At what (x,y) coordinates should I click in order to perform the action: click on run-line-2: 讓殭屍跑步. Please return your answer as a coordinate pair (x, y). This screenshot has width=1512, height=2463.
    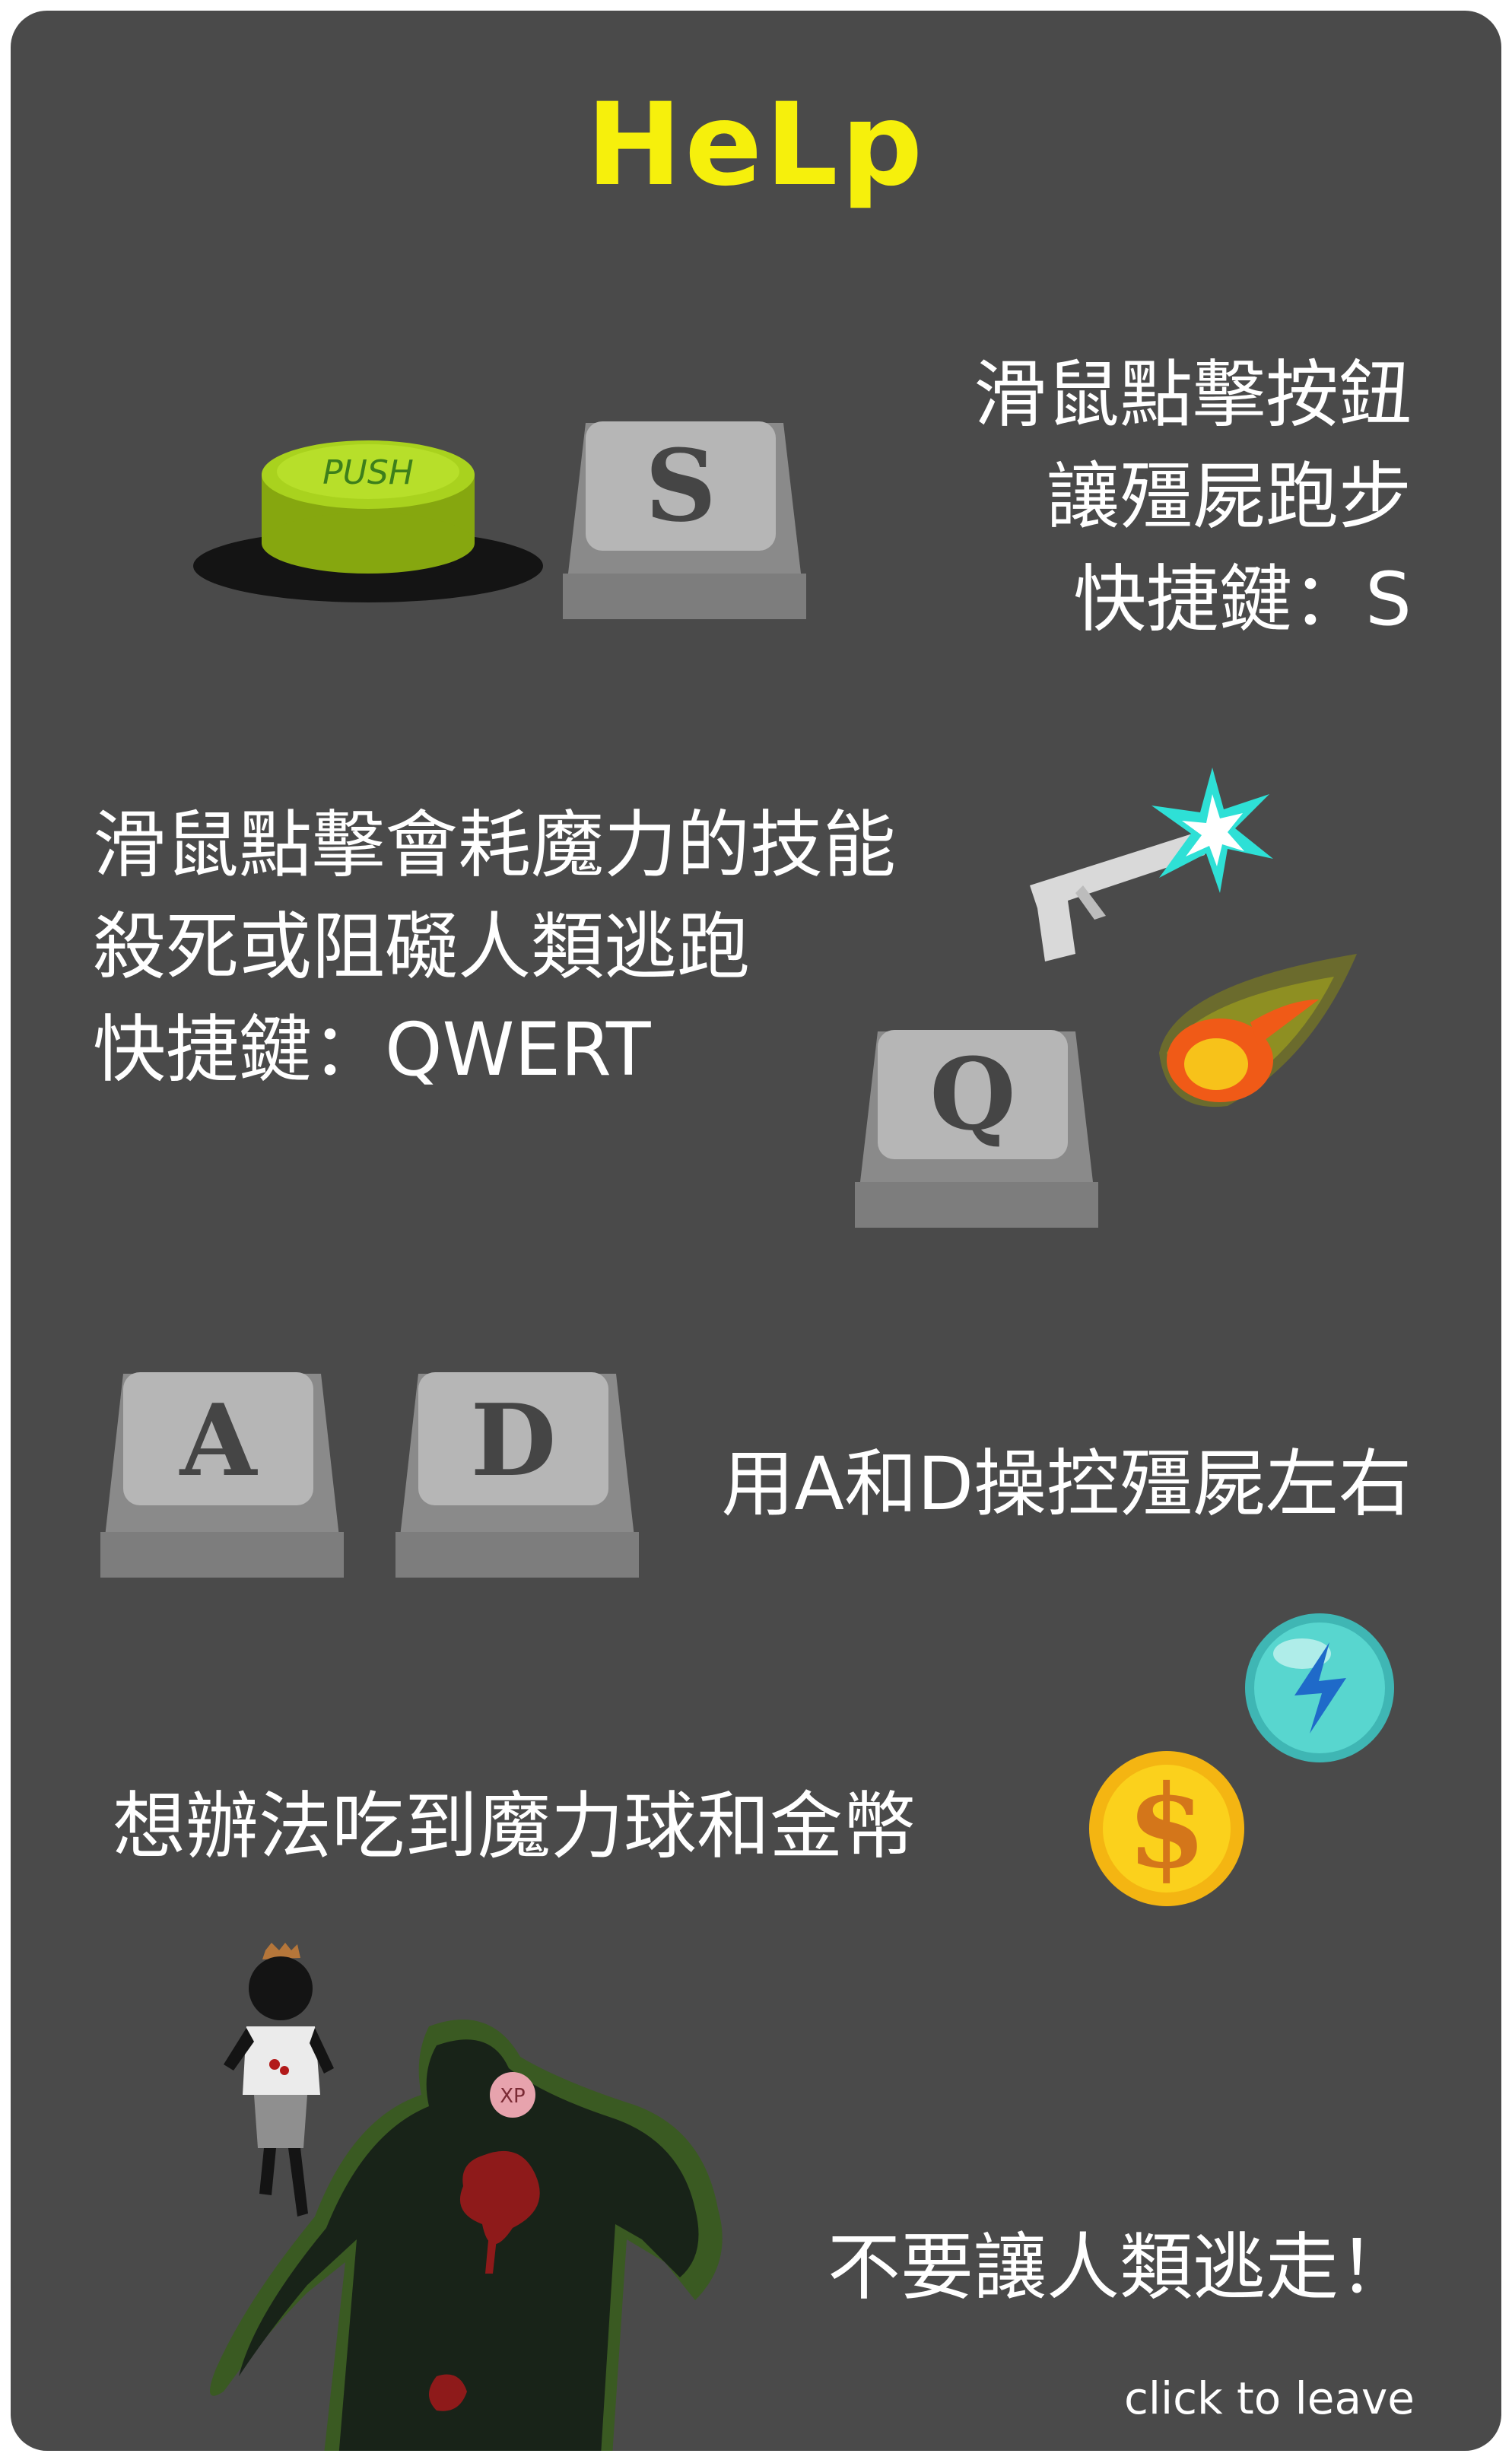
    Looking at the image, I should click on (1230, 497).